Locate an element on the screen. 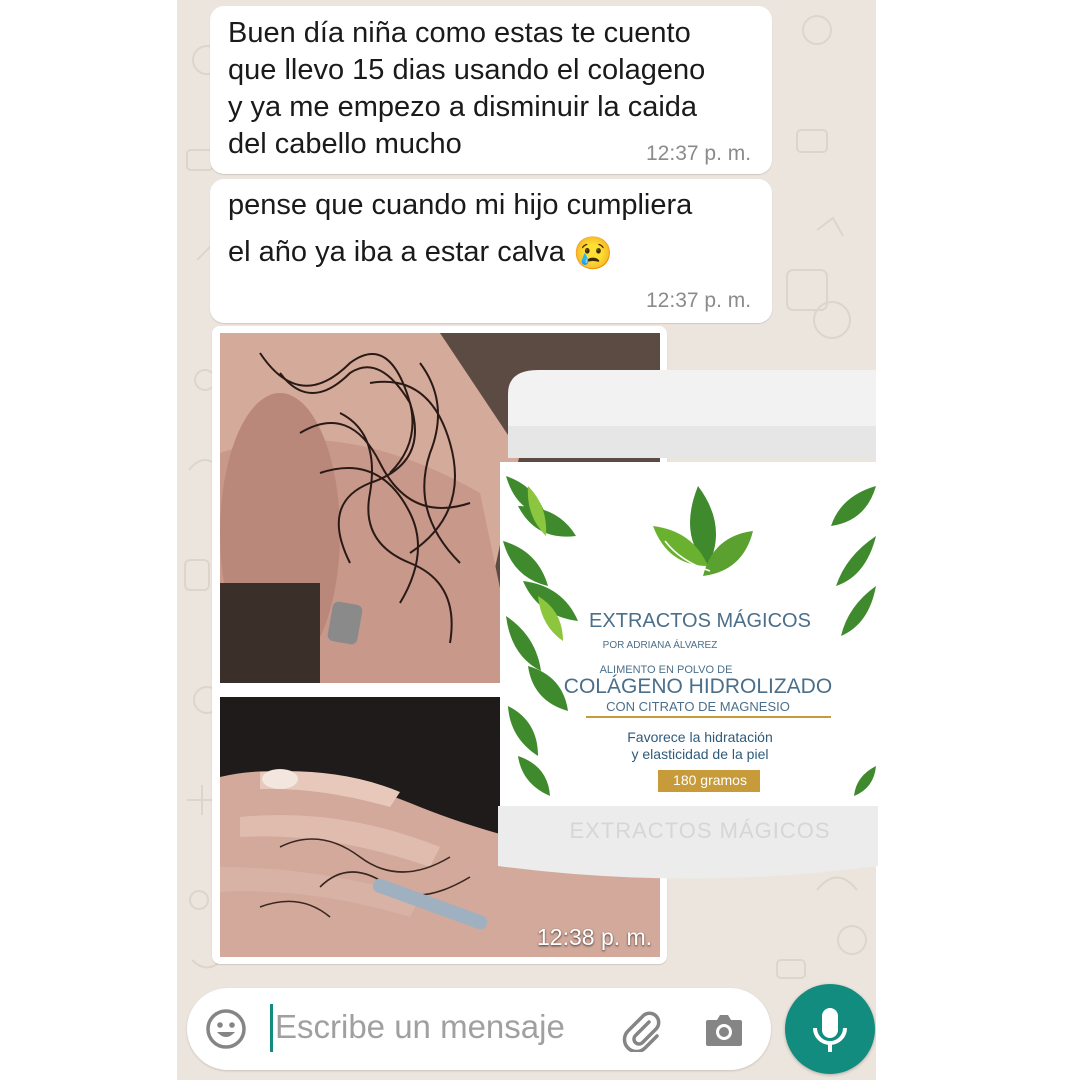  paperclip-icon is located at coordinates (641, 1031).